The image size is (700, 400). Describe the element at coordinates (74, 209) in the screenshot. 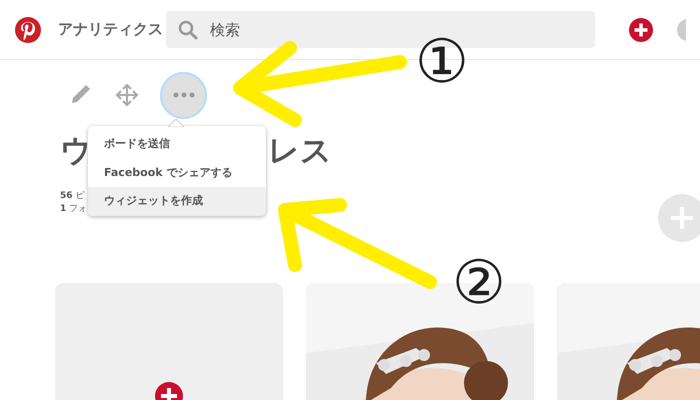

I see `board-stat: 1 フォ` at that location.